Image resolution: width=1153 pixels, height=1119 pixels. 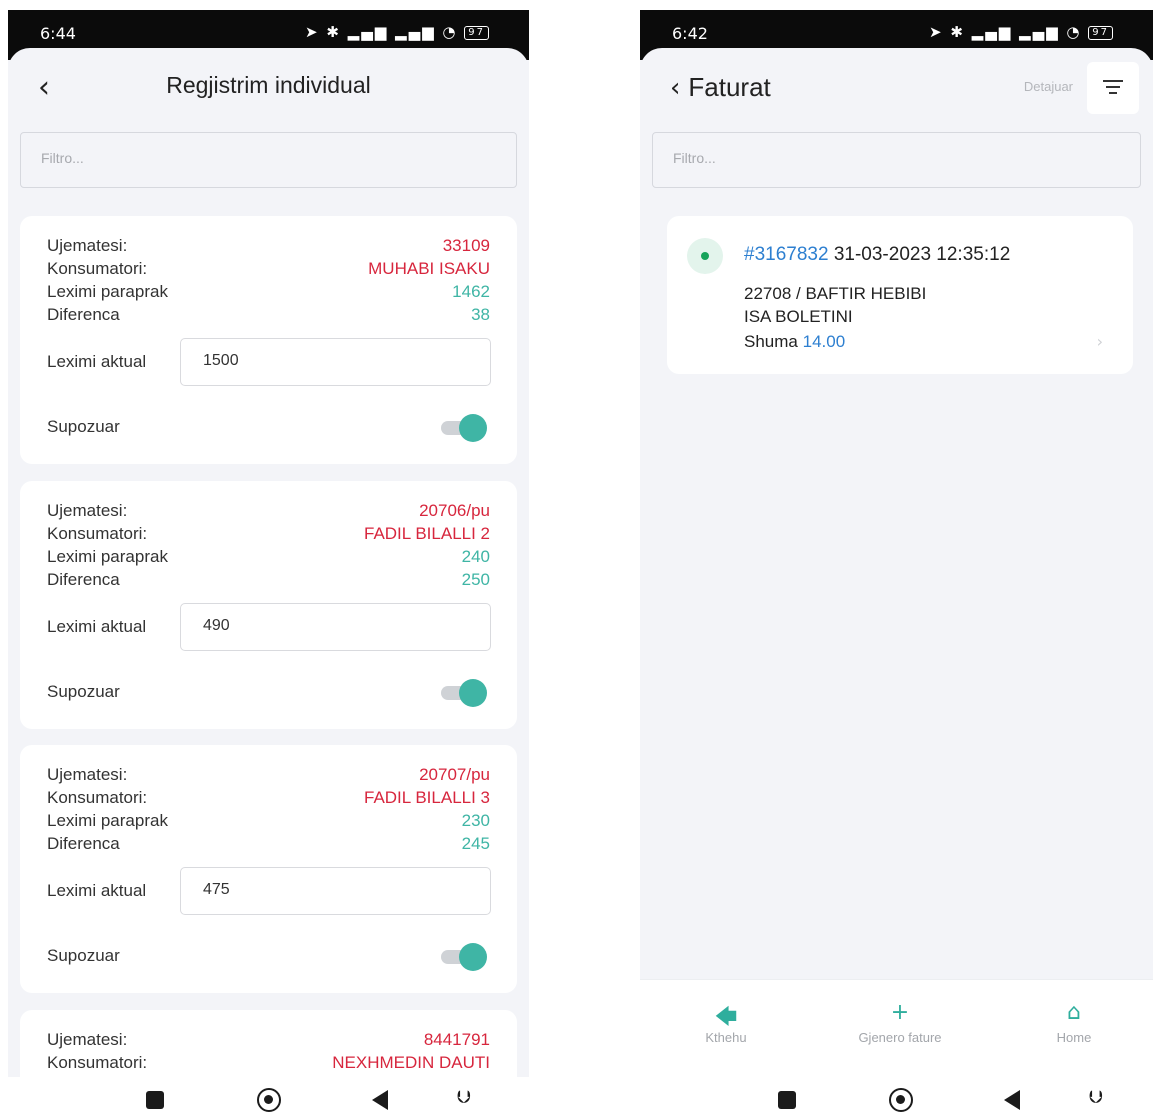 What do you see at coordinates (475, 556) in the screenshot?
I see `leximi-paraprak-value: 240` at bounding box center [475, 556].